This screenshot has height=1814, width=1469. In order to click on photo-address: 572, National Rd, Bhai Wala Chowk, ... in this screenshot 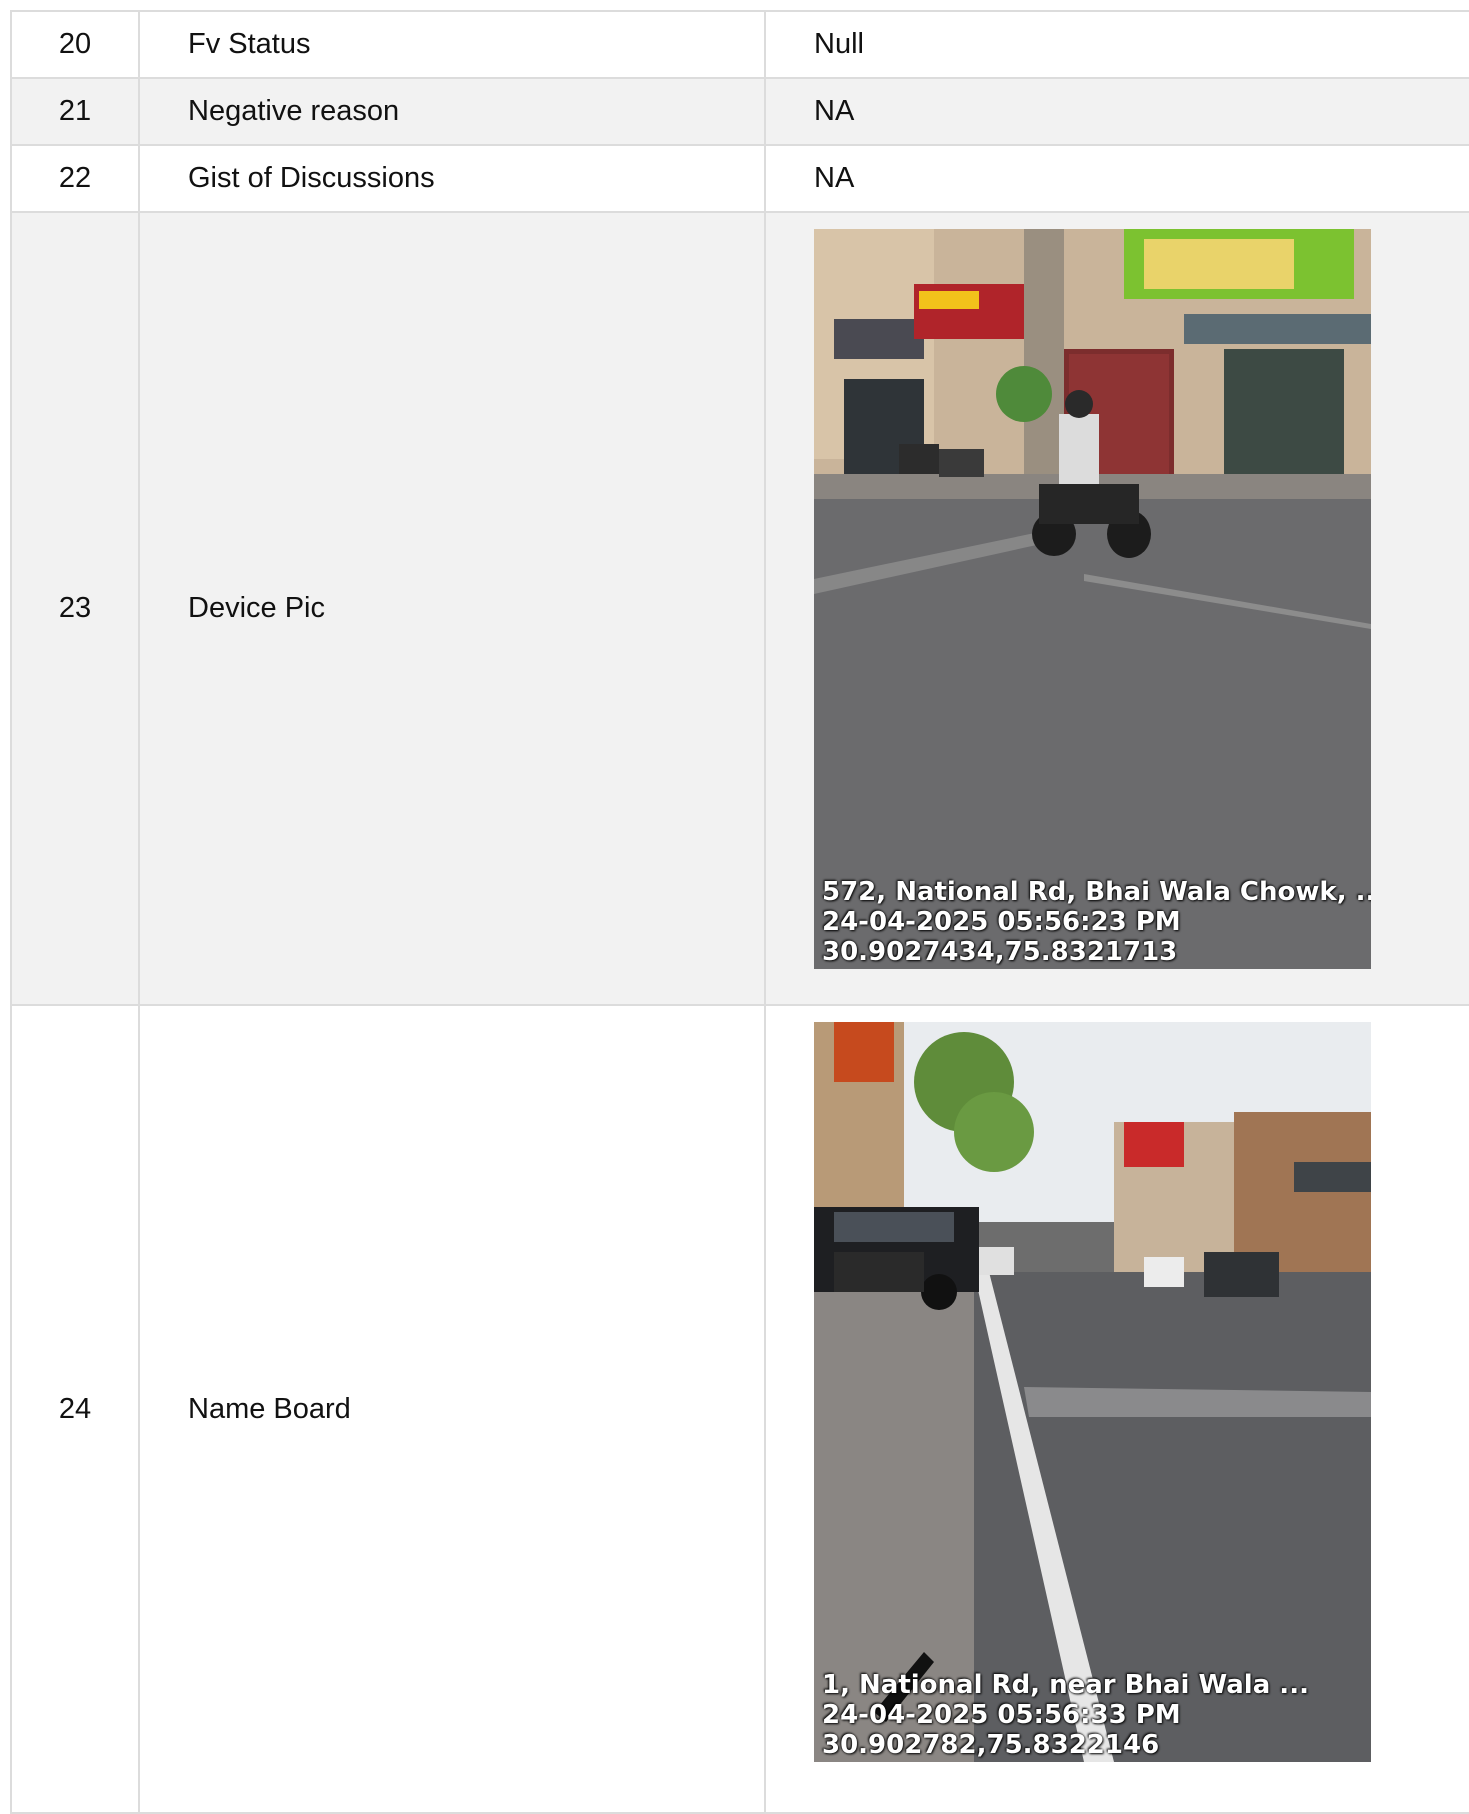, I will do `click(1096, 892)`.